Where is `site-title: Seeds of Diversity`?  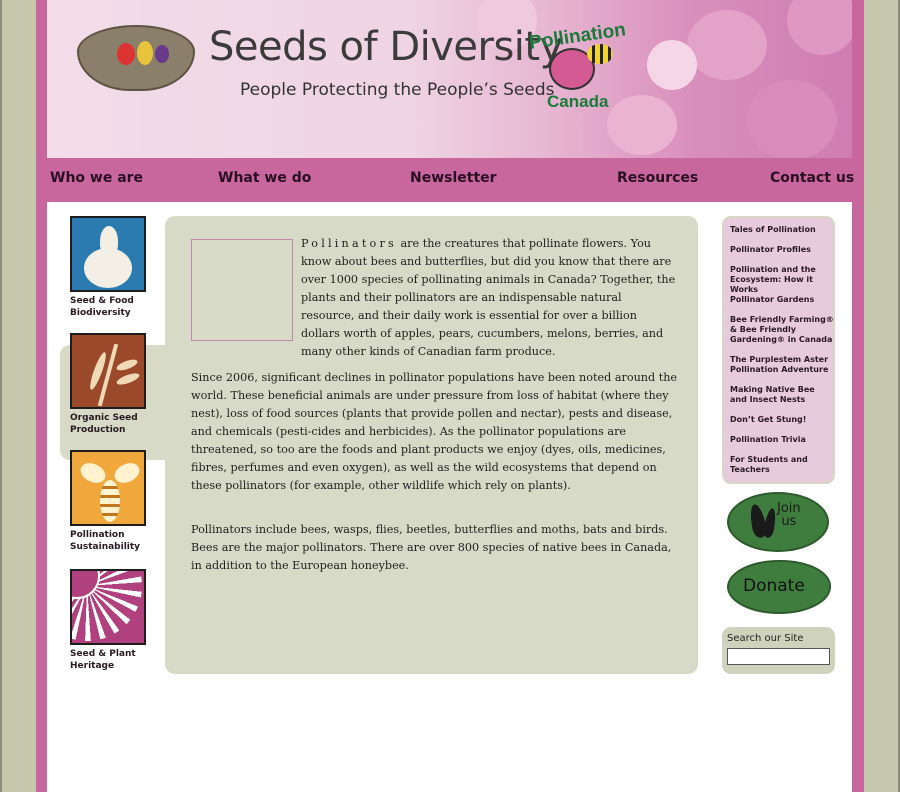
site-title: Seeds of Diversity is located at coordinates (386, 47).